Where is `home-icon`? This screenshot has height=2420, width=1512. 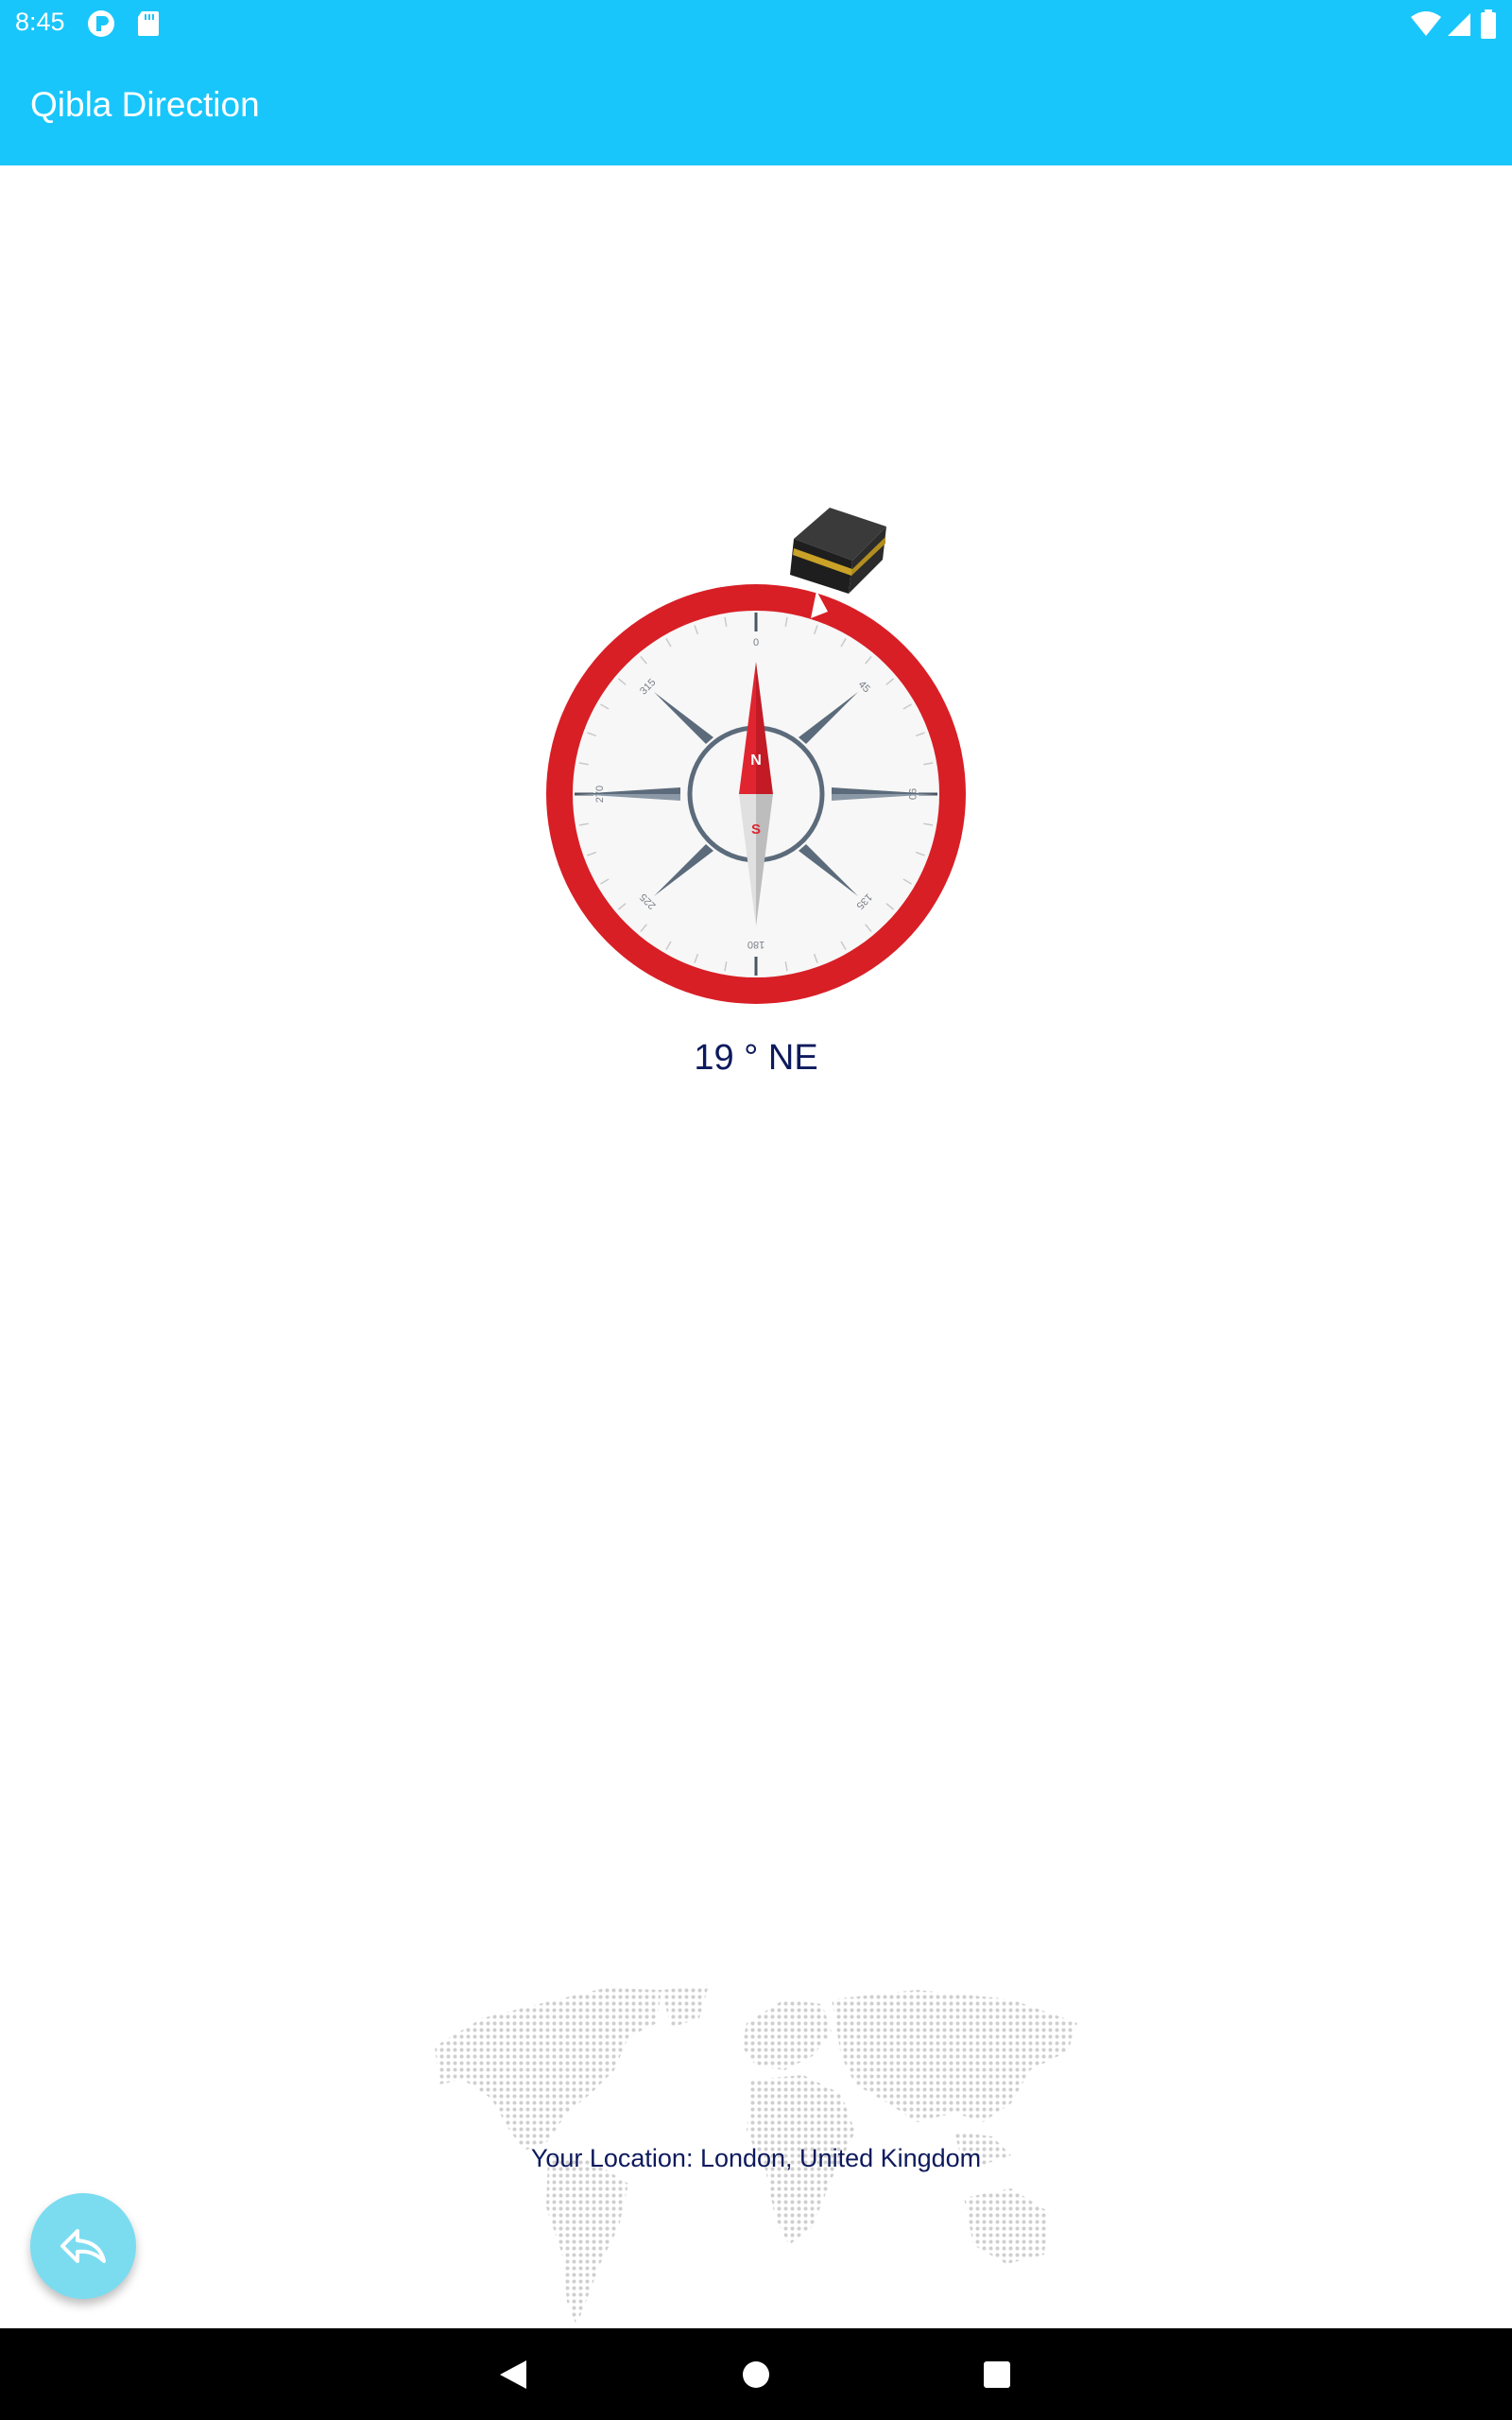
home-icon is located at coordinates (756, 2374).